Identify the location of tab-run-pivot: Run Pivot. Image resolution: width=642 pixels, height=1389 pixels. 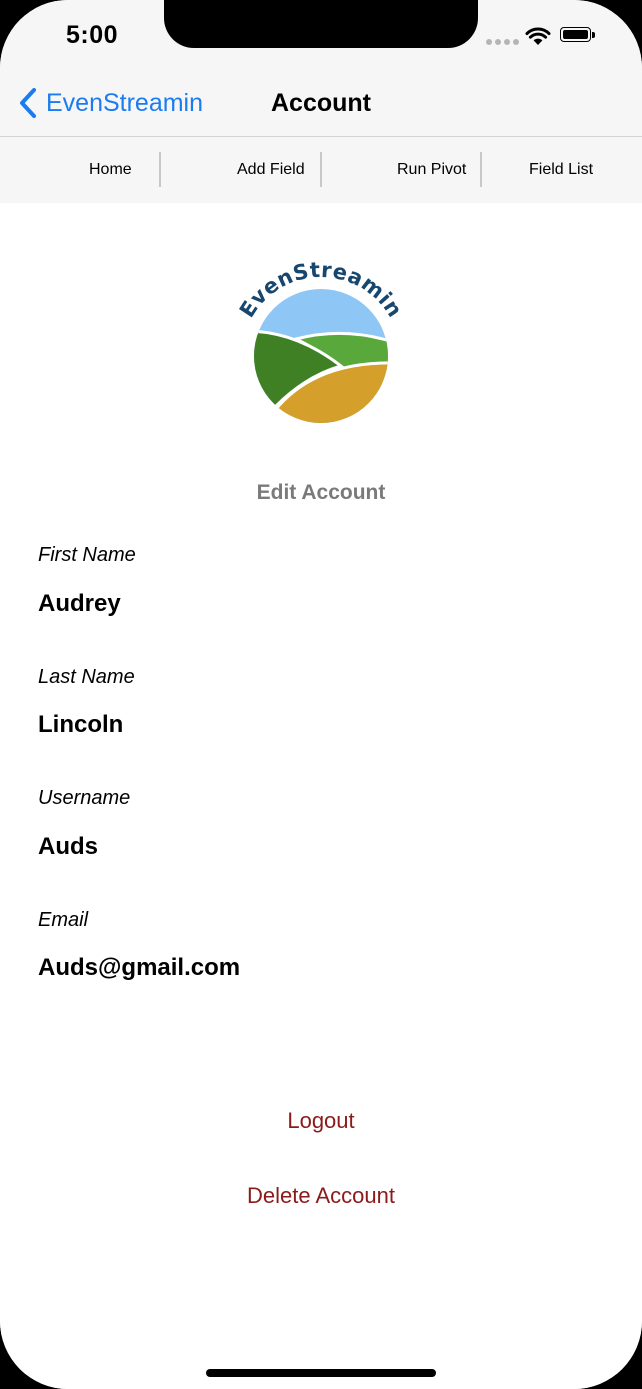
(431, 170).